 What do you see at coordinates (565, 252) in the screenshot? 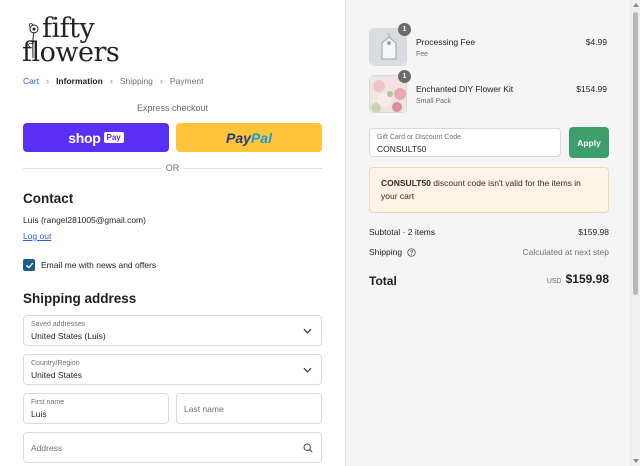
I see `shipping-value: Calculated at next step` at bounding box center [565, 252].